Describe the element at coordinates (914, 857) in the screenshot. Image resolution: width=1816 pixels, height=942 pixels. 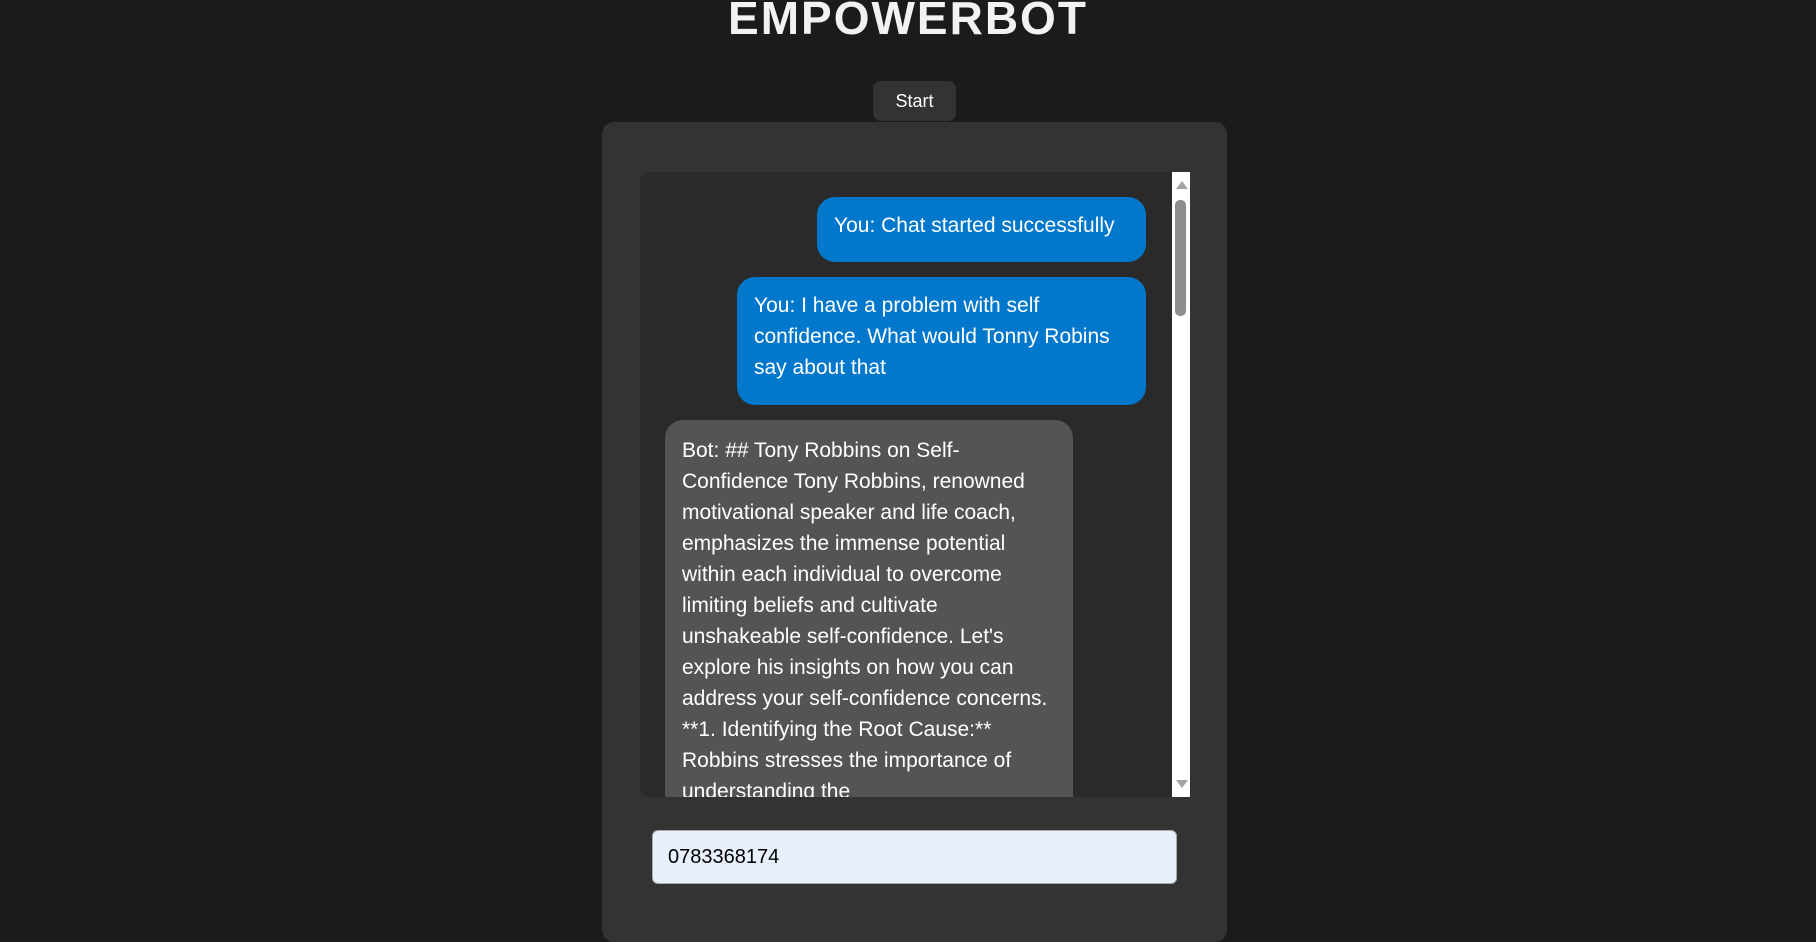
I see `message-input` at that location.